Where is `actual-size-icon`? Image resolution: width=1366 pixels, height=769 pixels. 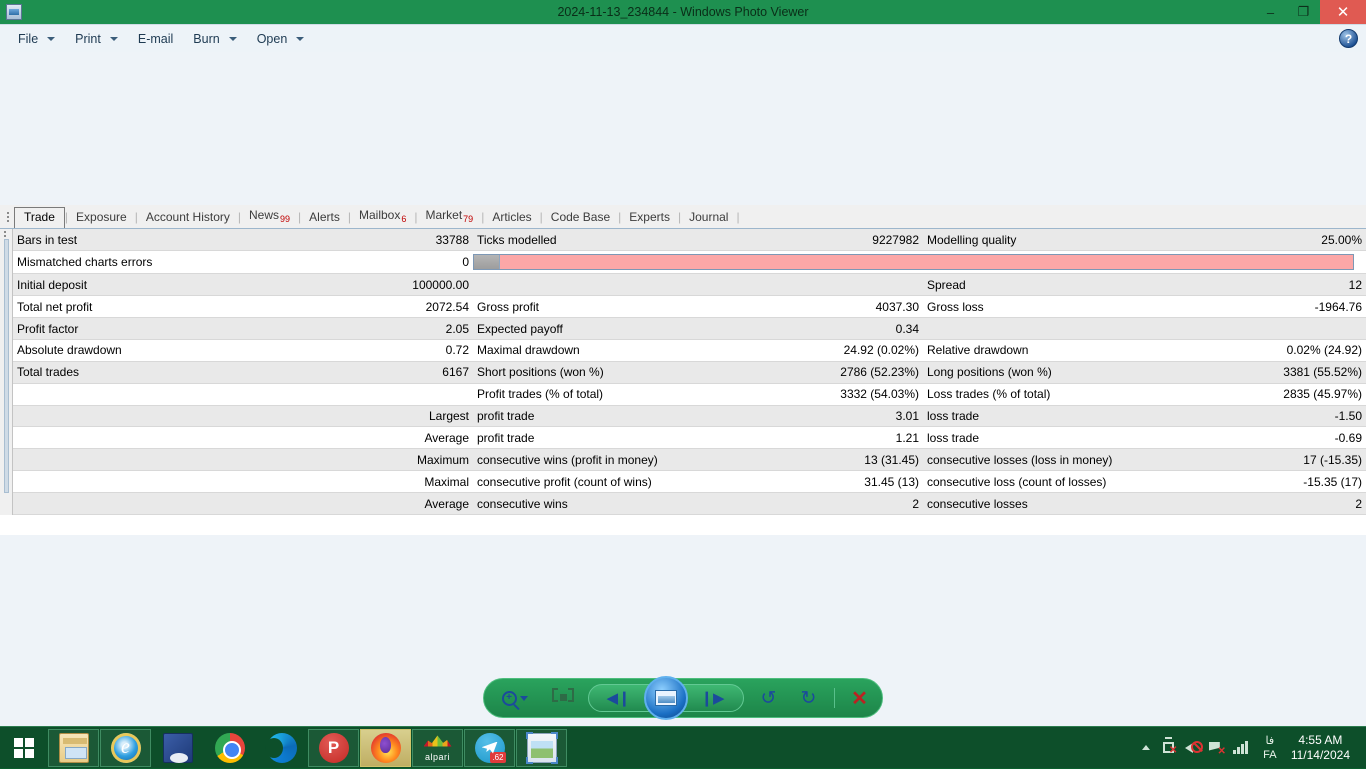 actual-size-icon is located at coordinates (563, 698).